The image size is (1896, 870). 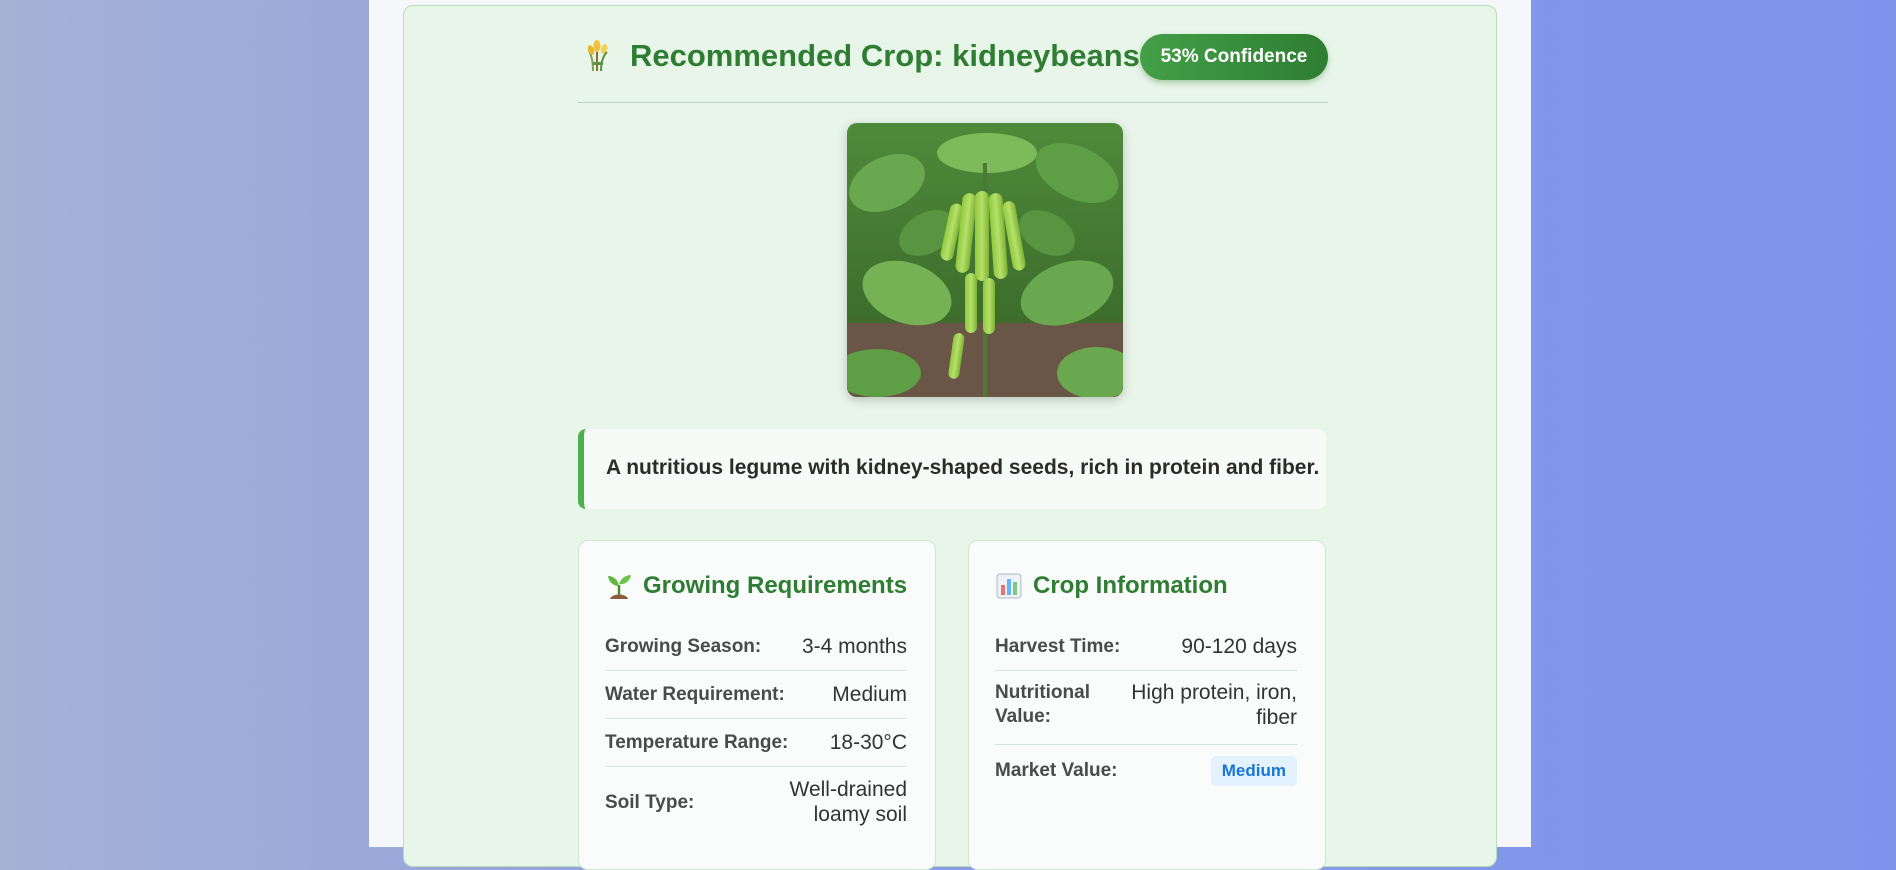 What do you see at coordinates (1056, 770) in the screenshot?
I see `row-label: Market Value:` at bounding box center [1056, 770].